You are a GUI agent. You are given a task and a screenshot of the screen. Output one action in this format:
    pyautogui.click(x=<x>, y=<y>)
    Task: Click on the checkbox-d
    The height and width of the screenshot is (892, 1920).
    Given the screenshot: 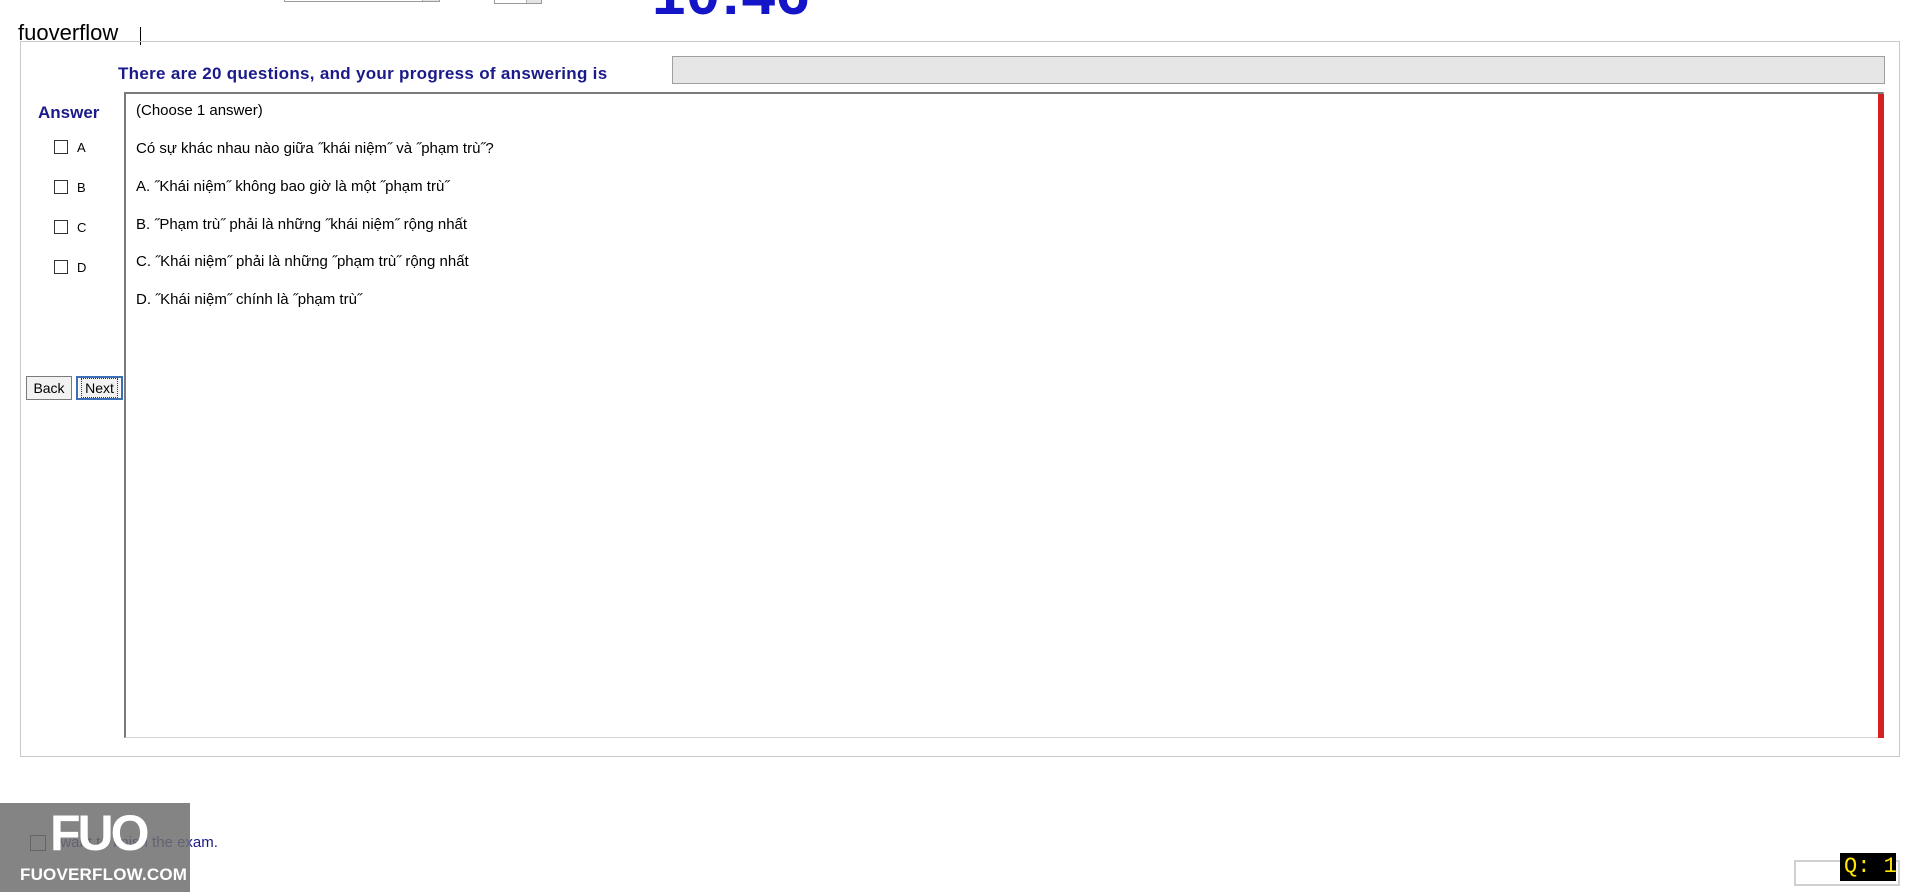 What is the action you would take?
    pyautogui.click(x=61, y=267)
    